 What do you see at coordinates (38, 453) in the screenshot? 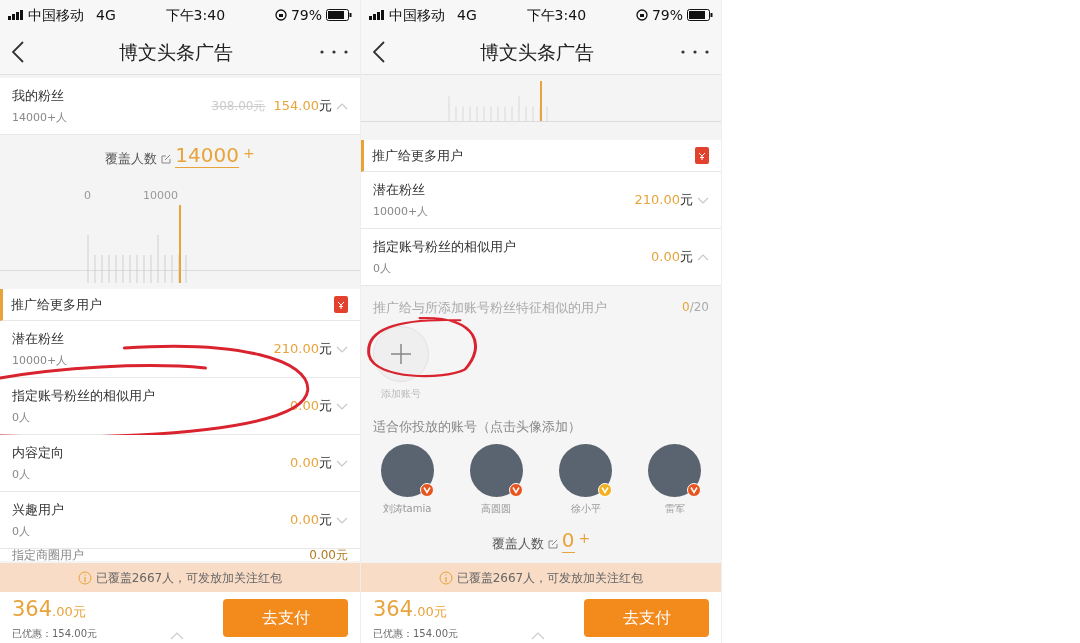
I see `row-label: 内容定向` at bounding box center [38, 453].